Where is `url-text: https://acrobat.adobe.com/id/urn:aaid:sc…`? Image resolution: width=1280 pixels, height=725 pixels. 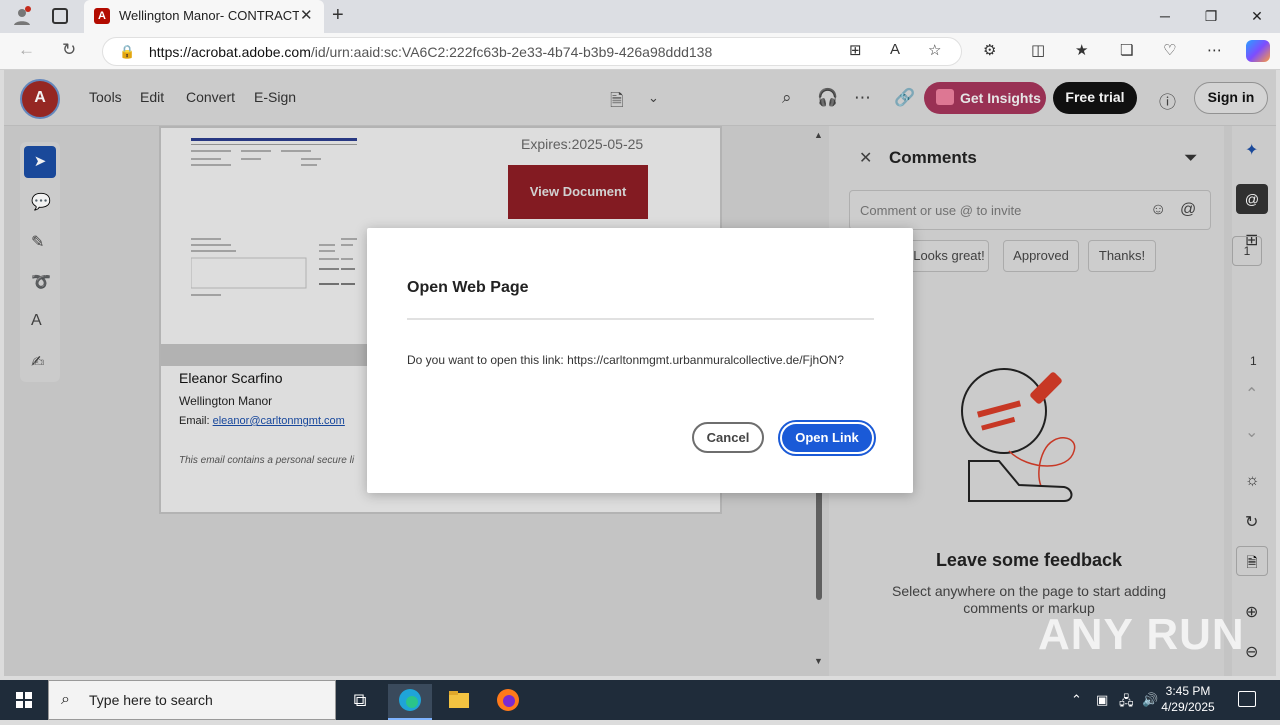 url-text: https://acrobat.adobe.com/id/urn:aaid:sc… is located at coordinates (430, 52).